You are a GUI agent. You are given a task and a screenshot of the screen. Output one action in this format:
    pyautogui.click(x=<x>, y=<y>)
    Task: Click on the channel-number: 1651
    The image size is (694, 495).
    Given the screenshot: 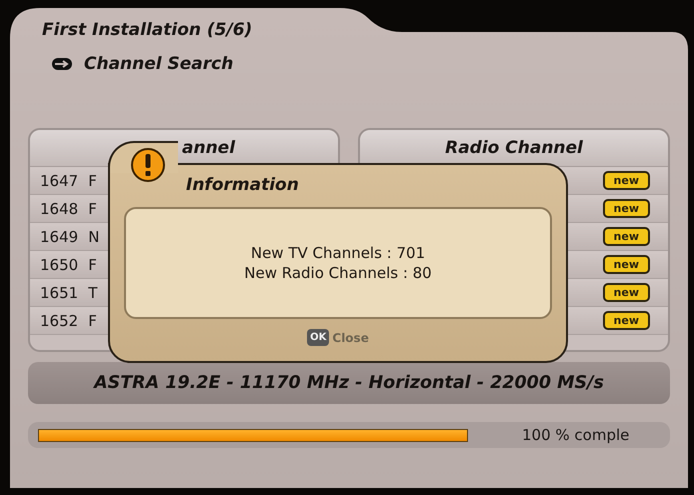 What is the action you would take?
    pyautogui.click(x=59, y=293)
    